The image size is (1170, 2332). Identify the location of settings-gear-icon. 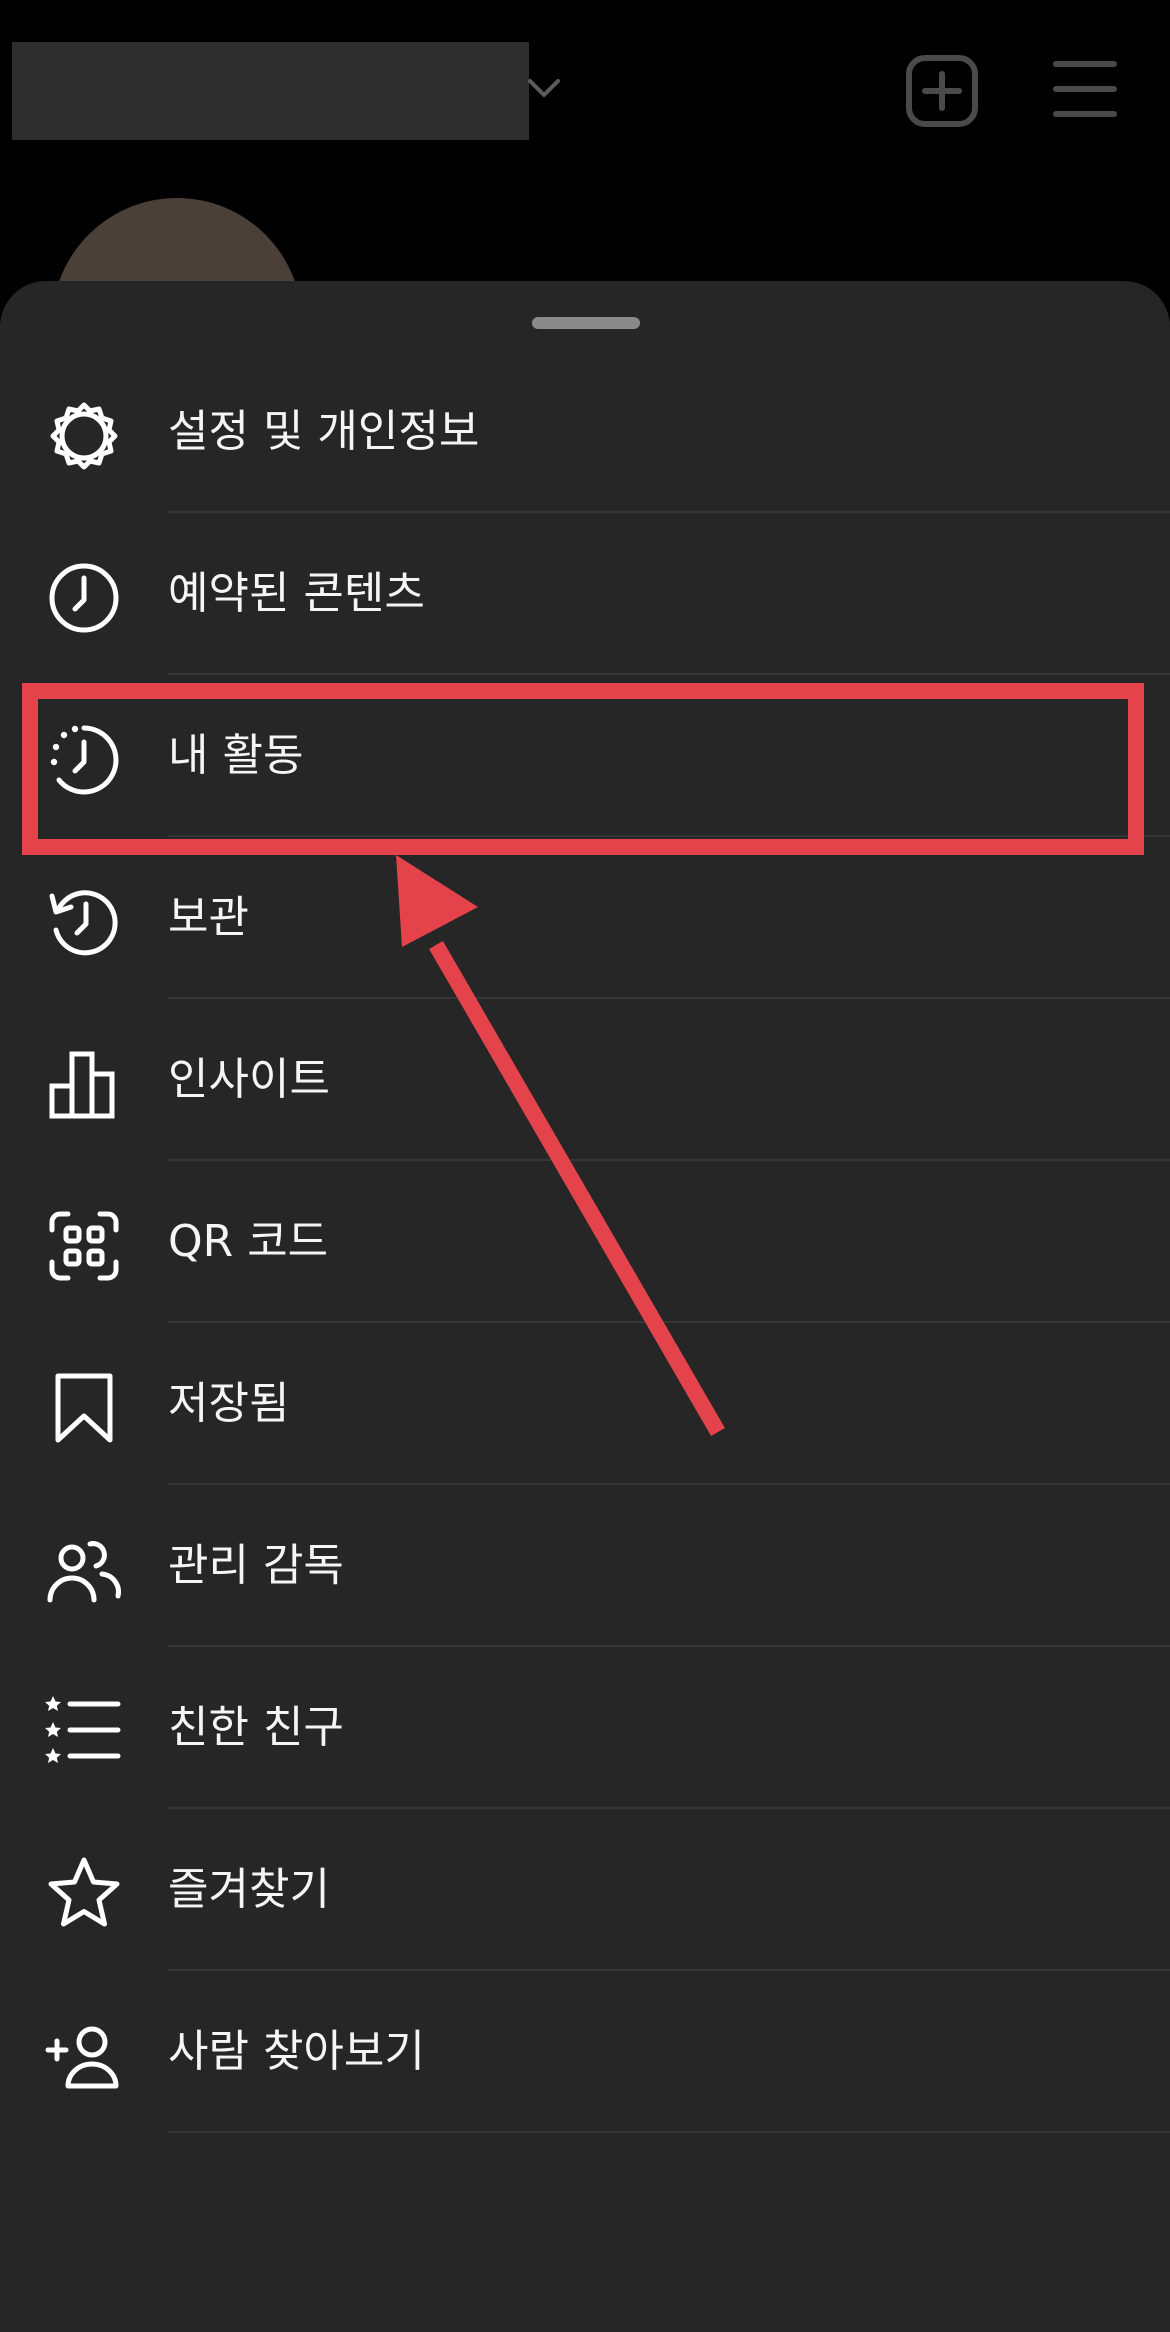
(84, 436).